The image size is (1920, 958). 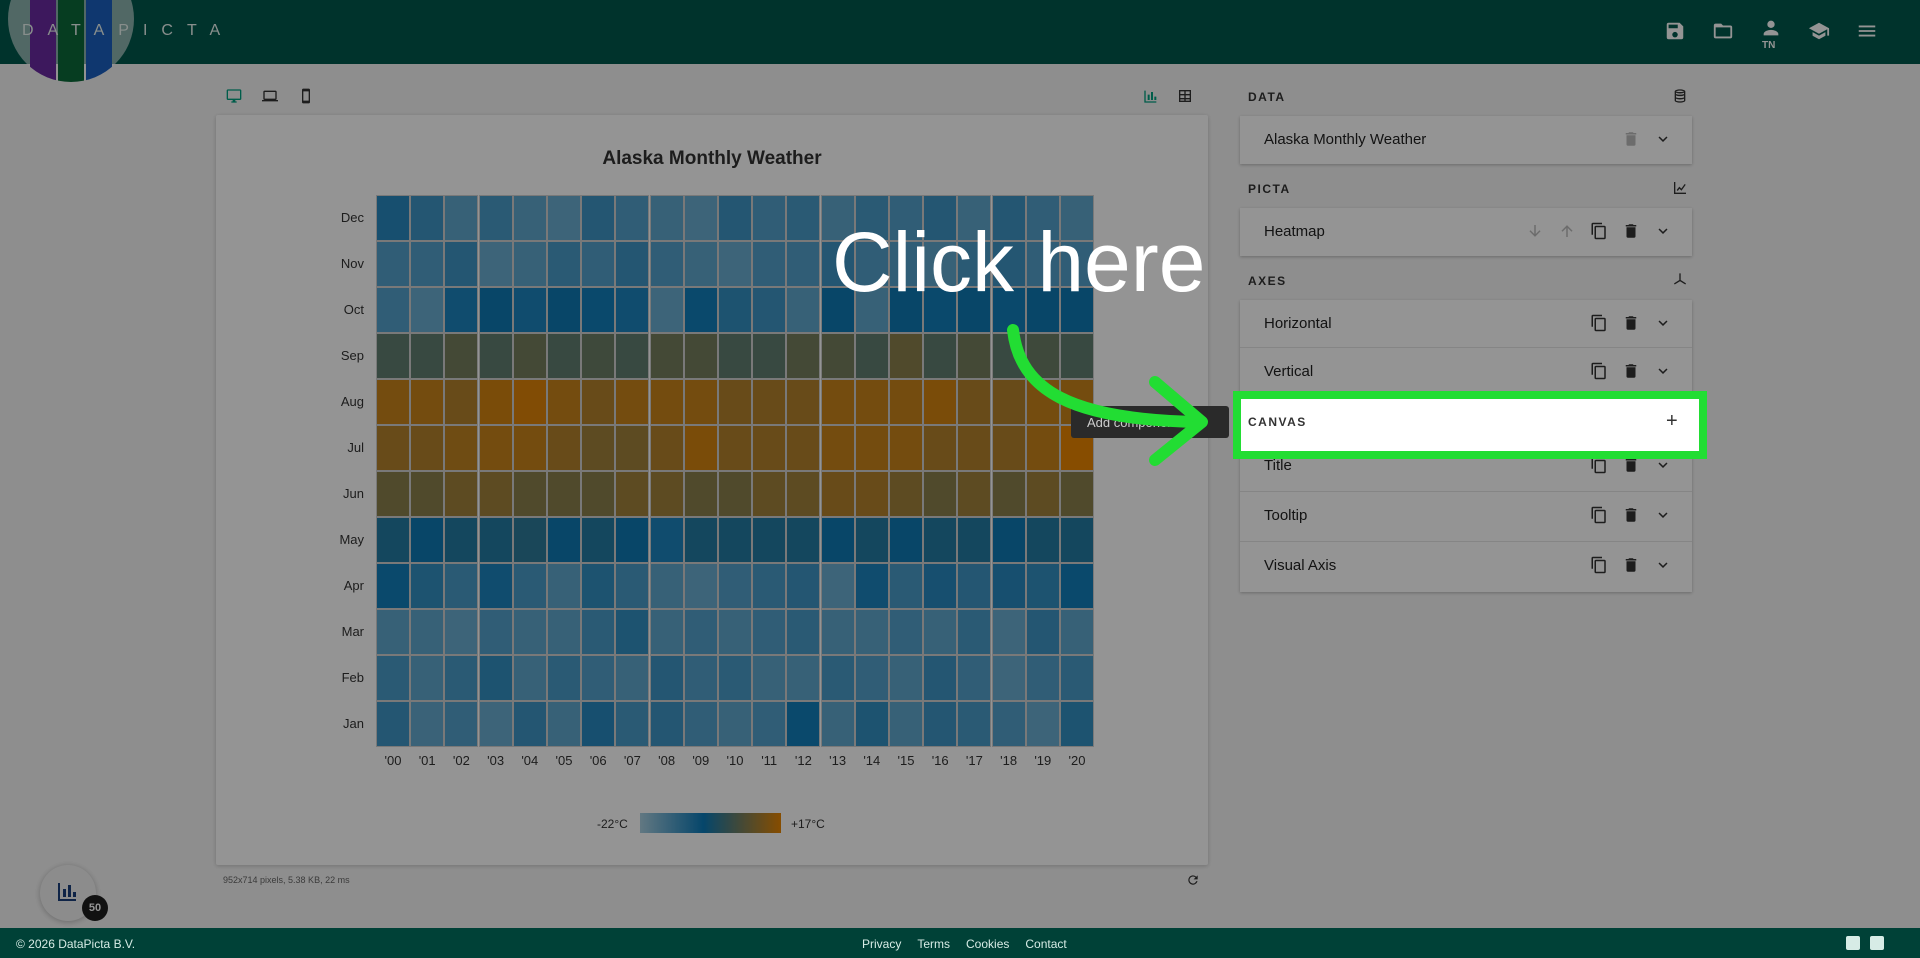 What do you see at coordinates (1019, 262) in the screenshot?
I see `click-here-instruction: Click here` at bounding box center [1019, 262].